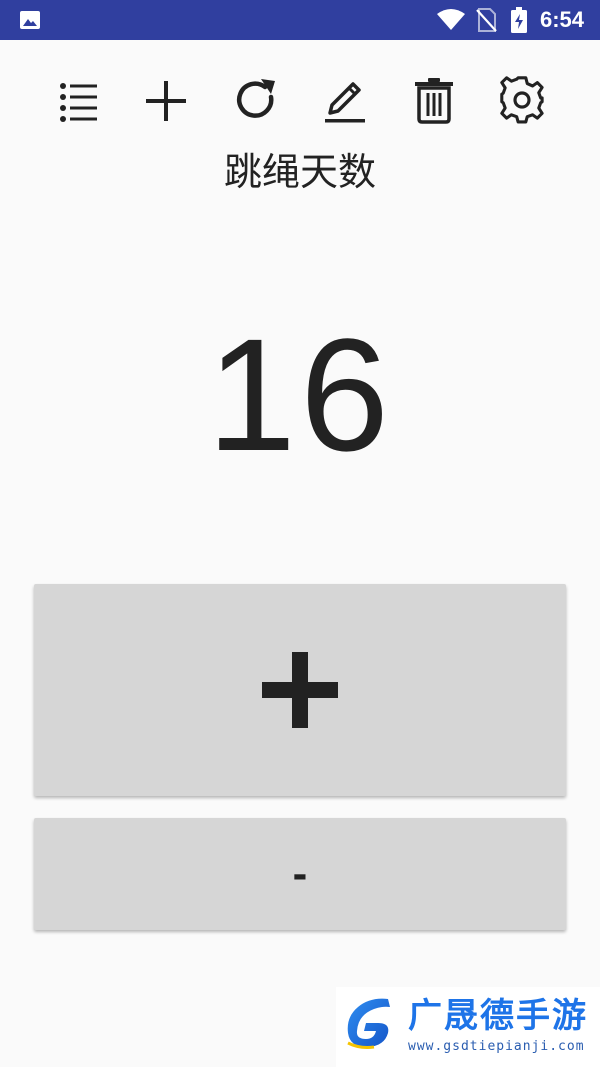 Image resolution: width=600 pixels, height=1067 pixels. I want to click on edit-button, so click(344, 100).